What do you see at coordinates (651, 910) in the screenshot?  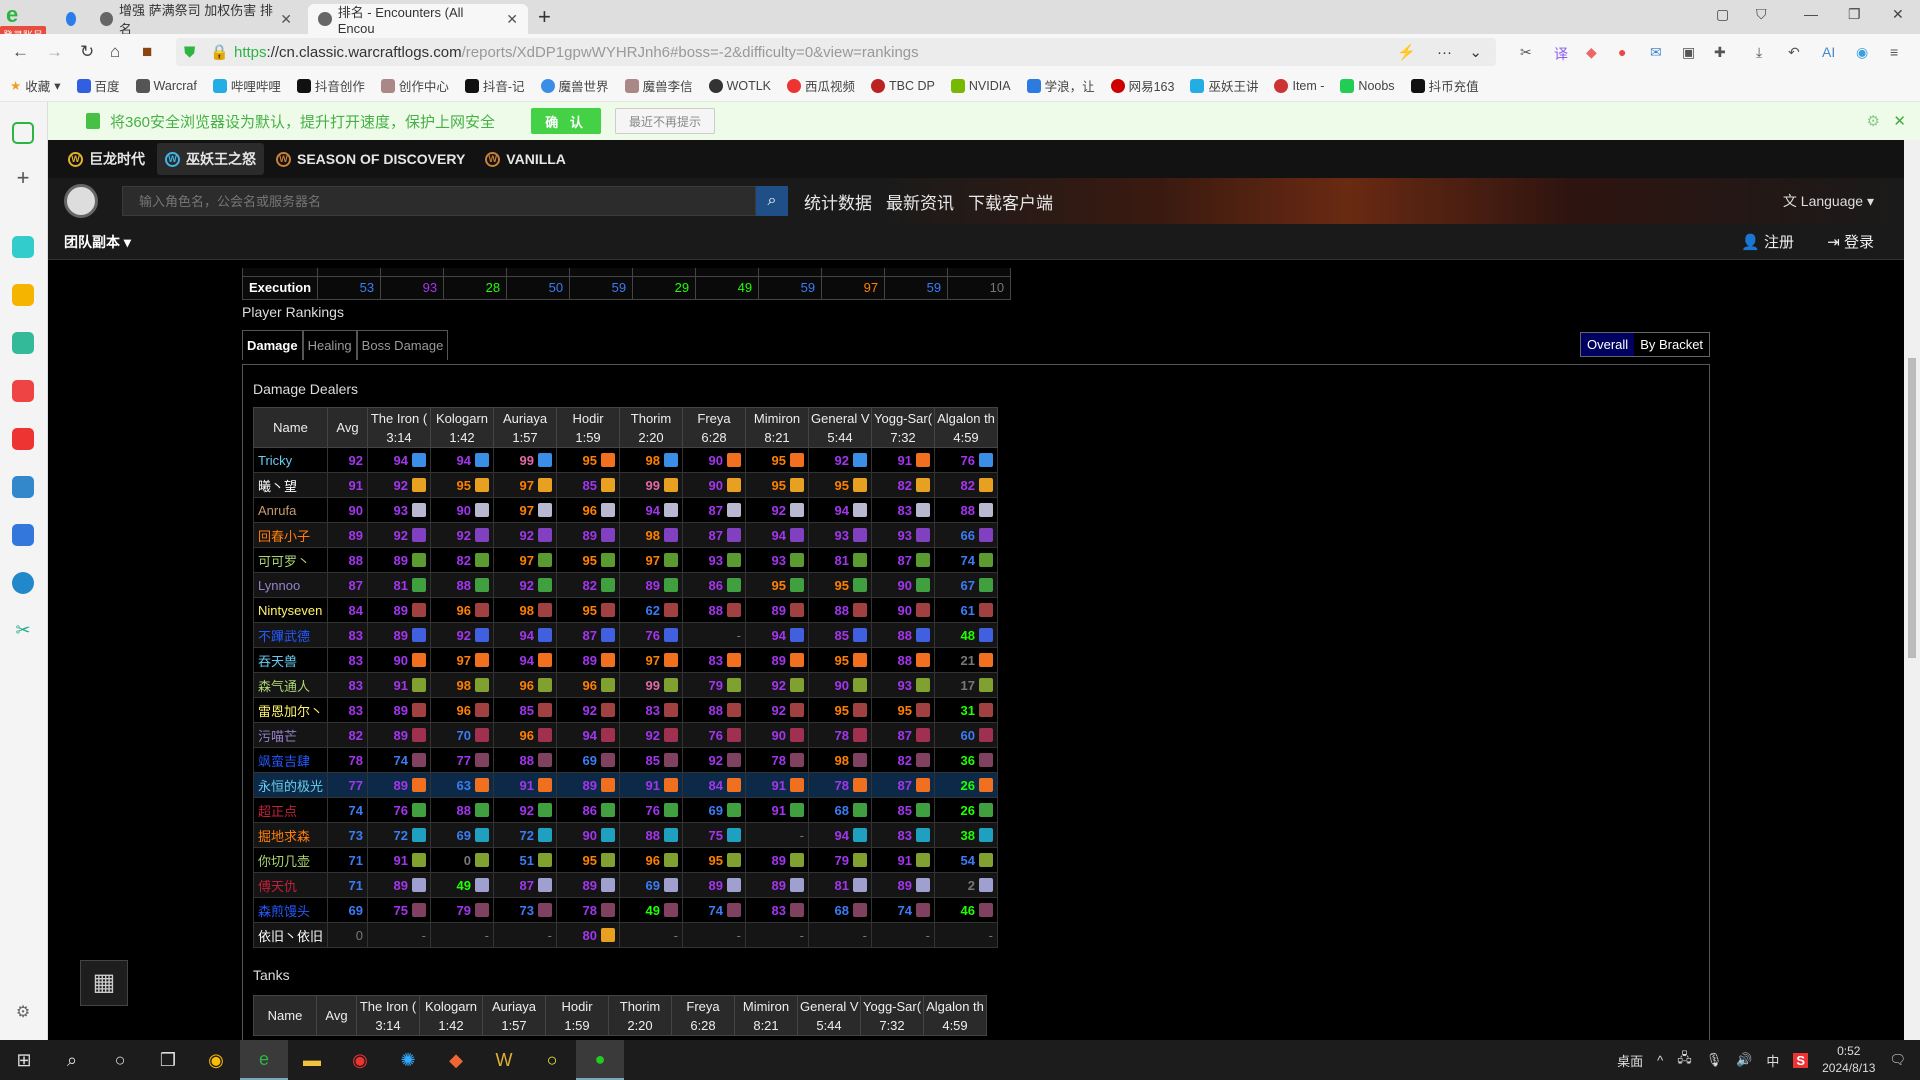 I see `parse-cell: 49` at bounding box center [651, 910].